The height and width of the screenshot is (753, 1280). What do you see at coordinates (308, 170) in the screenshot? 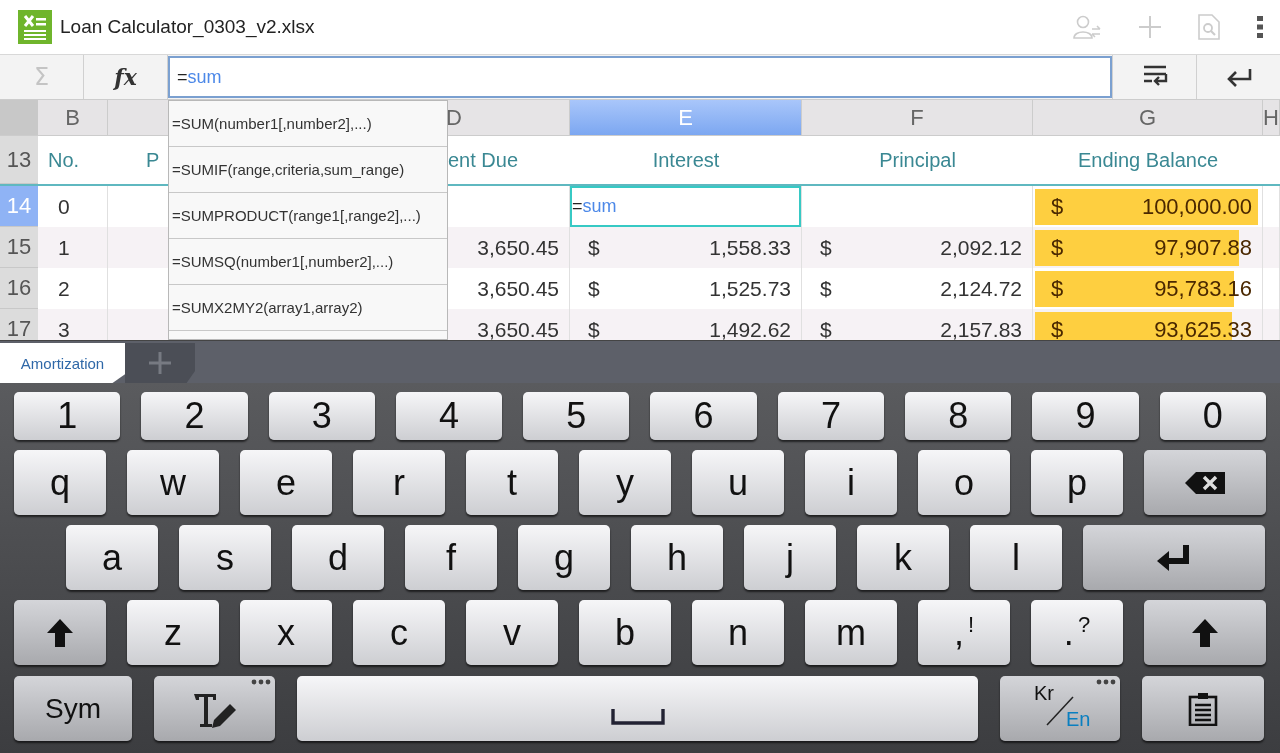
I see `suggestion-item: =SUMIF(range,criteria,sum_range)` at bounding box center [308, 170].